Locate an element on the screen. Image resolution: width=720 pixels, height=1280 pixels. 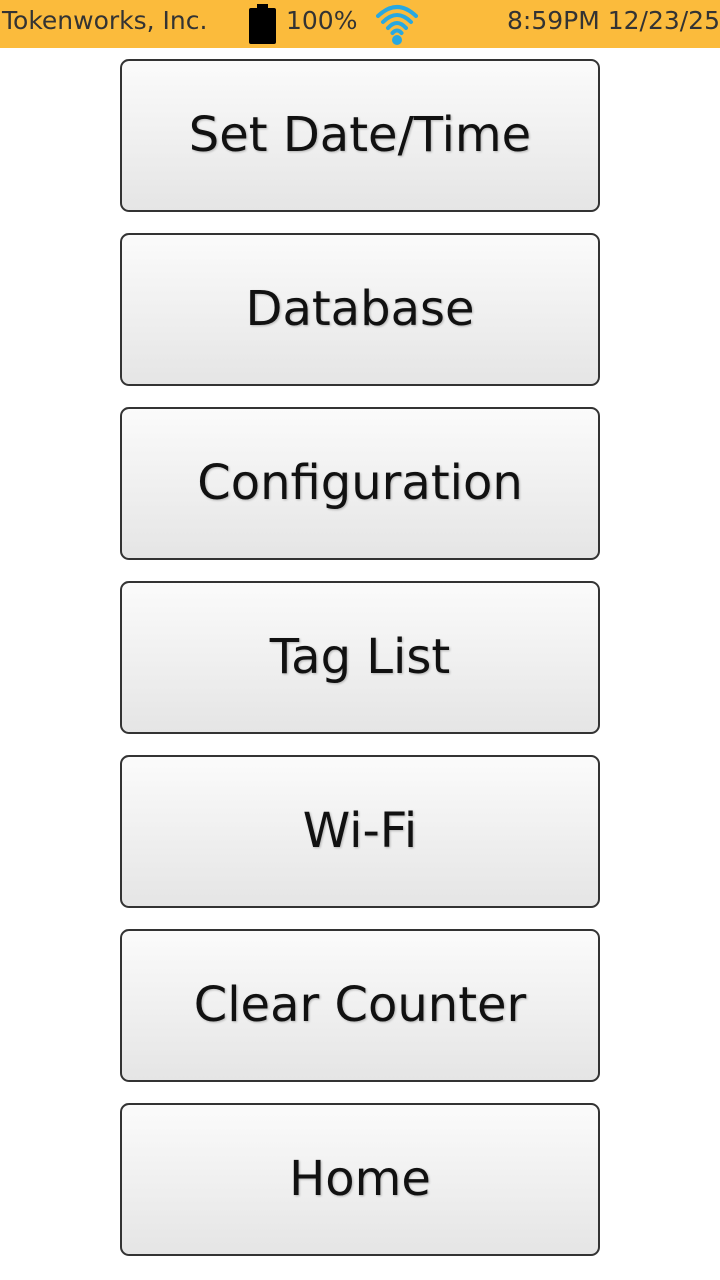
wifi-icon is located at coordinates (397, 25).